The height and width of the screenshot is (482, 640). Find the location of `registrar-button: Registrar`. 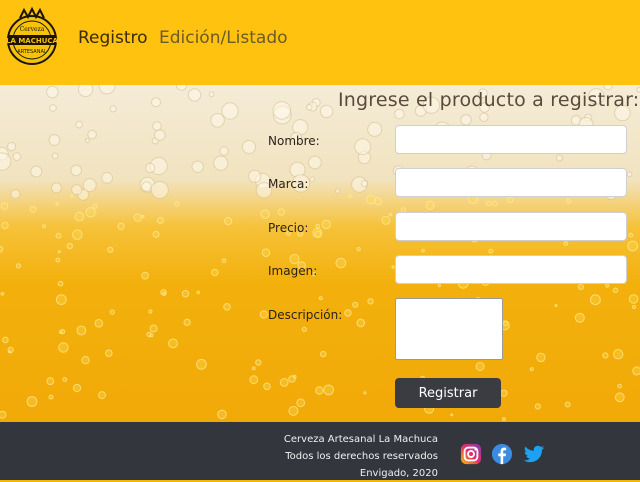

registrar-button: Registrar is located at coordinates (448, 393).